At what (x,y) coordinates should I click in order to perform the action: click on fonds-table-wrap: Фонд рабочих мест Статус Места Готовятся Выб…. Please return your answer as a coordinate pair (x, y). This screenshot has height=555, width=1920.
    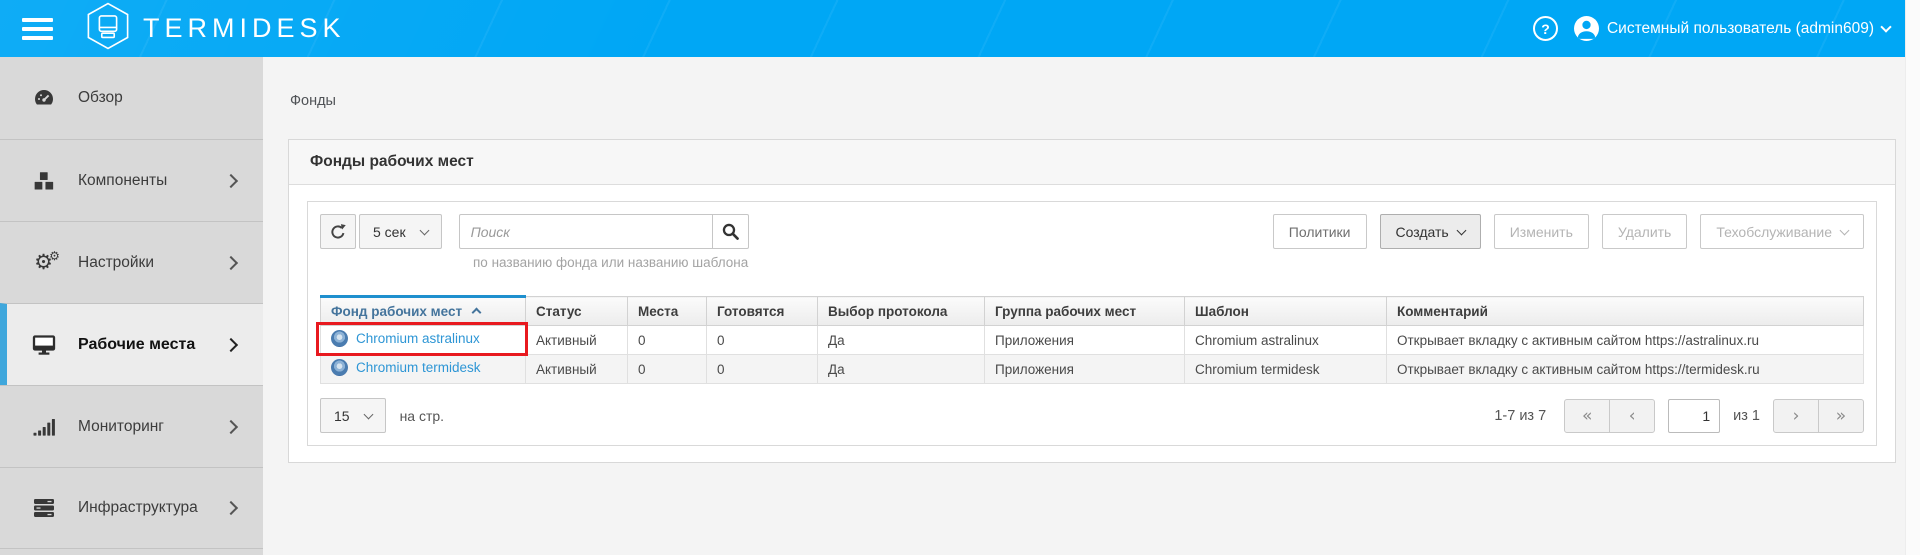
    Looking at the image, I should click on (1090, 339).